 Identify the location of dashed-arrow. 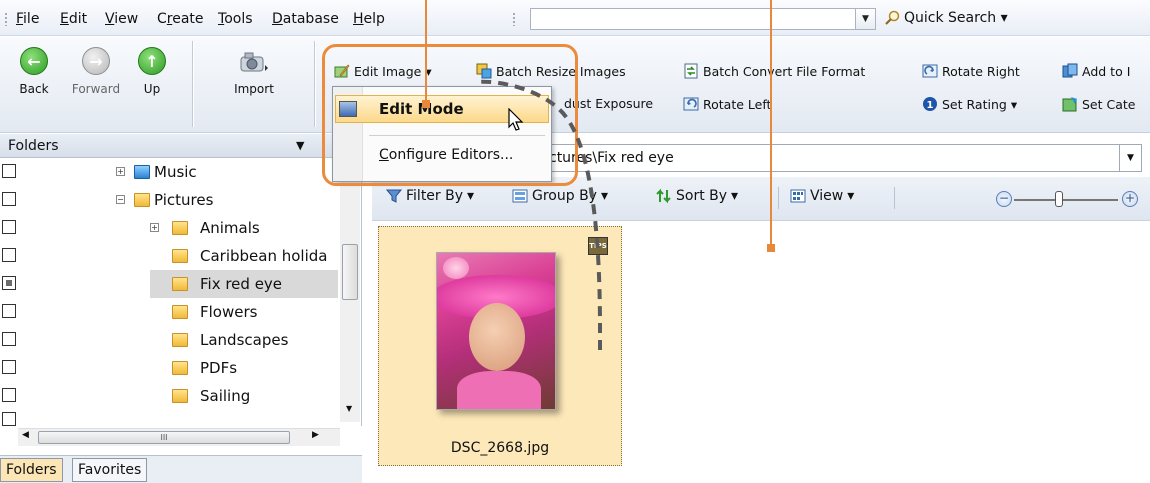
(540, 215).